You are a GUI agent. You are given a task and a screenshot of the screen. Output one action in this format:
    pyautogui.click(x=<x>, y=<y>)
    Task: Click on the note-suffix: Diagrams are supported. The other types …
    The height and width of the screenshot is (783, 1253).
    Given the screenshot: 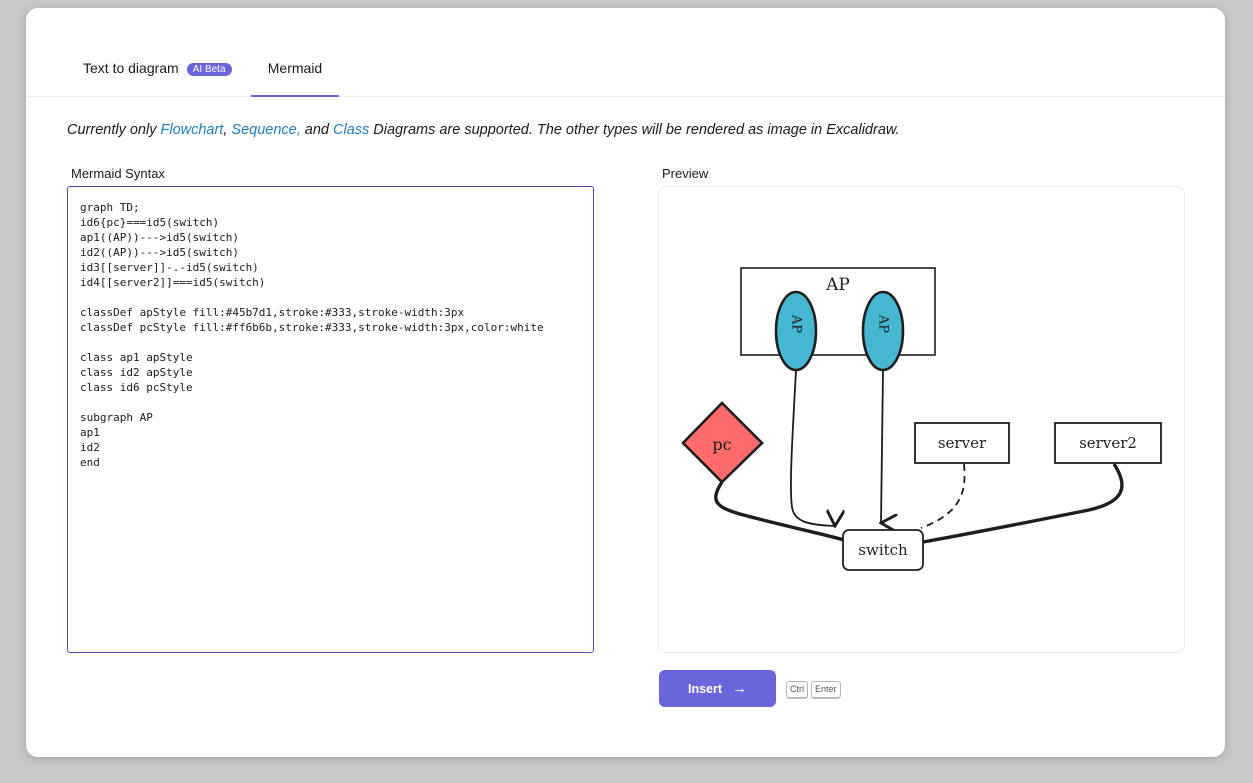 What is the action you would take?
    pyautogui.click(x=634, y=130)
    